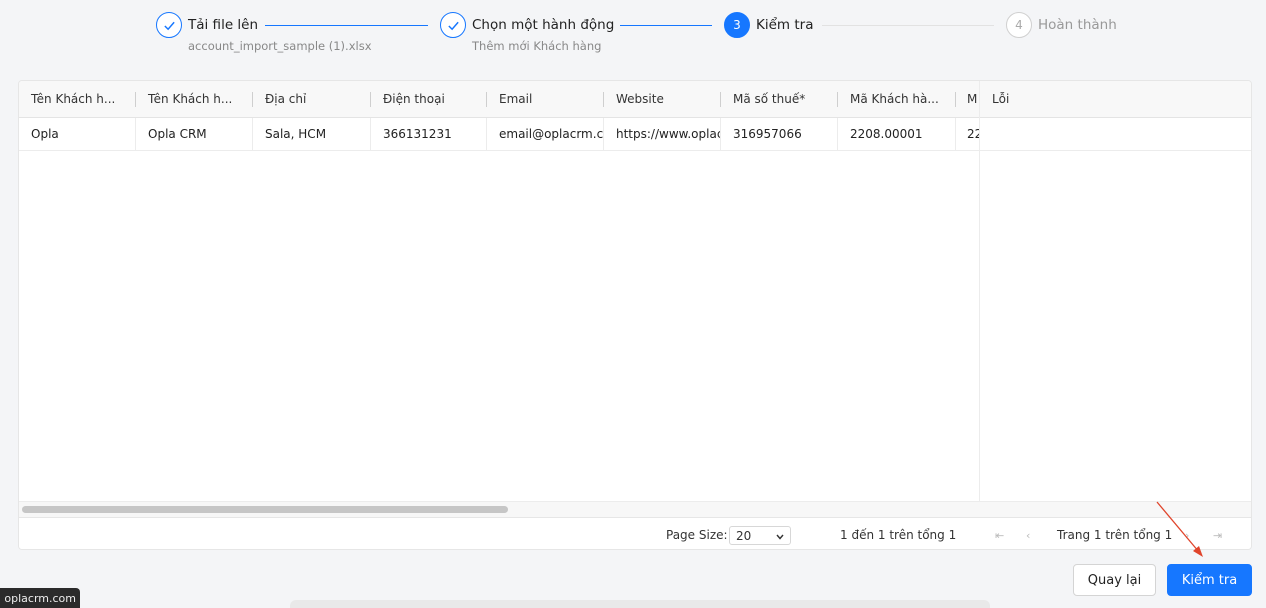 The width and height of the screenshot is (1266, 608). Describe the element at coordinates (311, 99) in the screenshot. I see `column-header: Địa chỉ` at that location.